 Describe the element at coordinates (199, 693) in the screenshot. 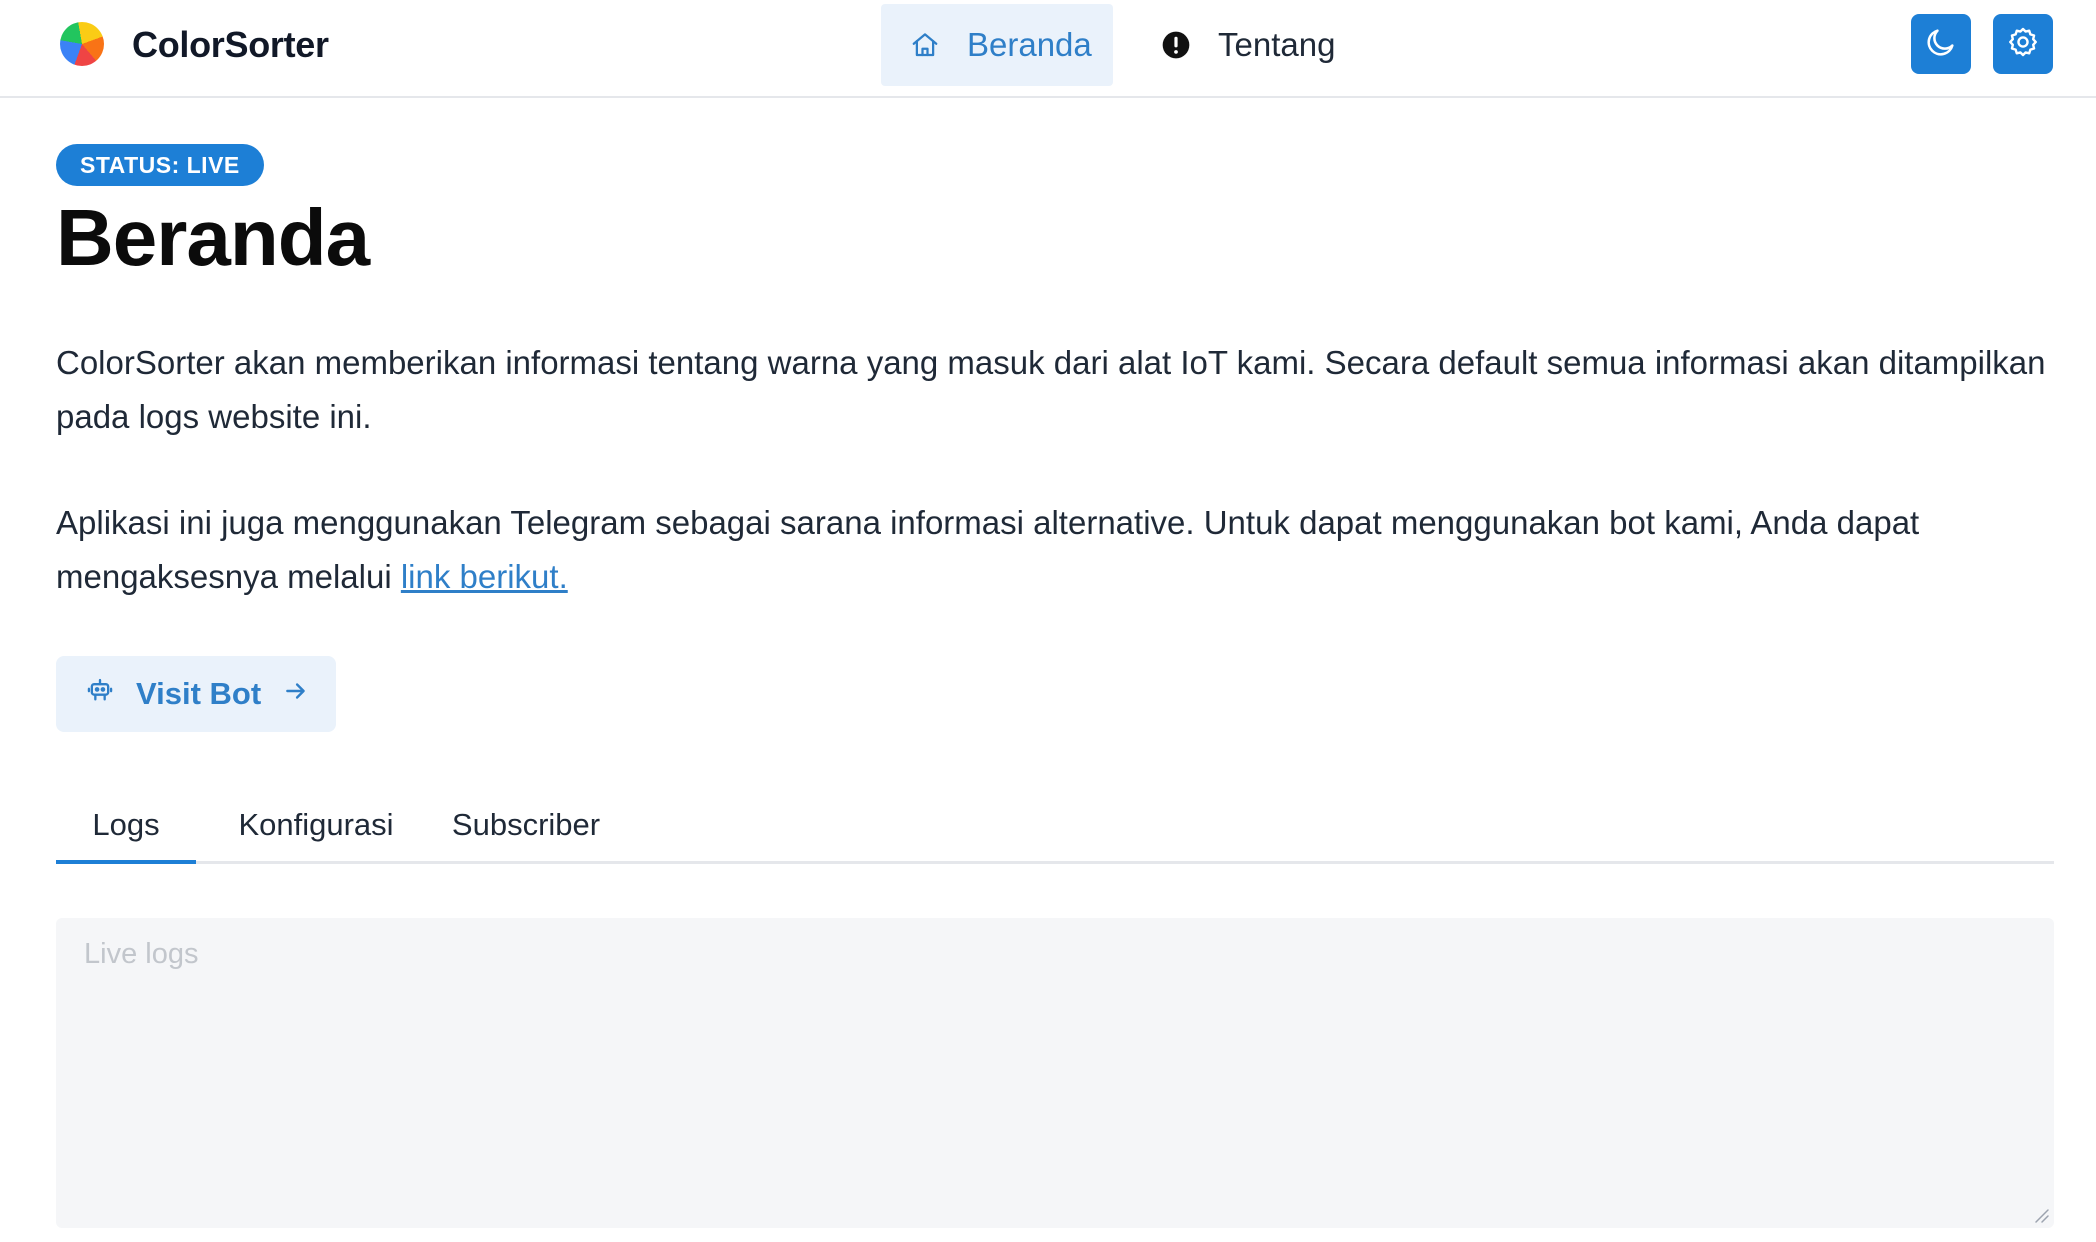

I see `visit-bot-label: Visit Bot` at that location.